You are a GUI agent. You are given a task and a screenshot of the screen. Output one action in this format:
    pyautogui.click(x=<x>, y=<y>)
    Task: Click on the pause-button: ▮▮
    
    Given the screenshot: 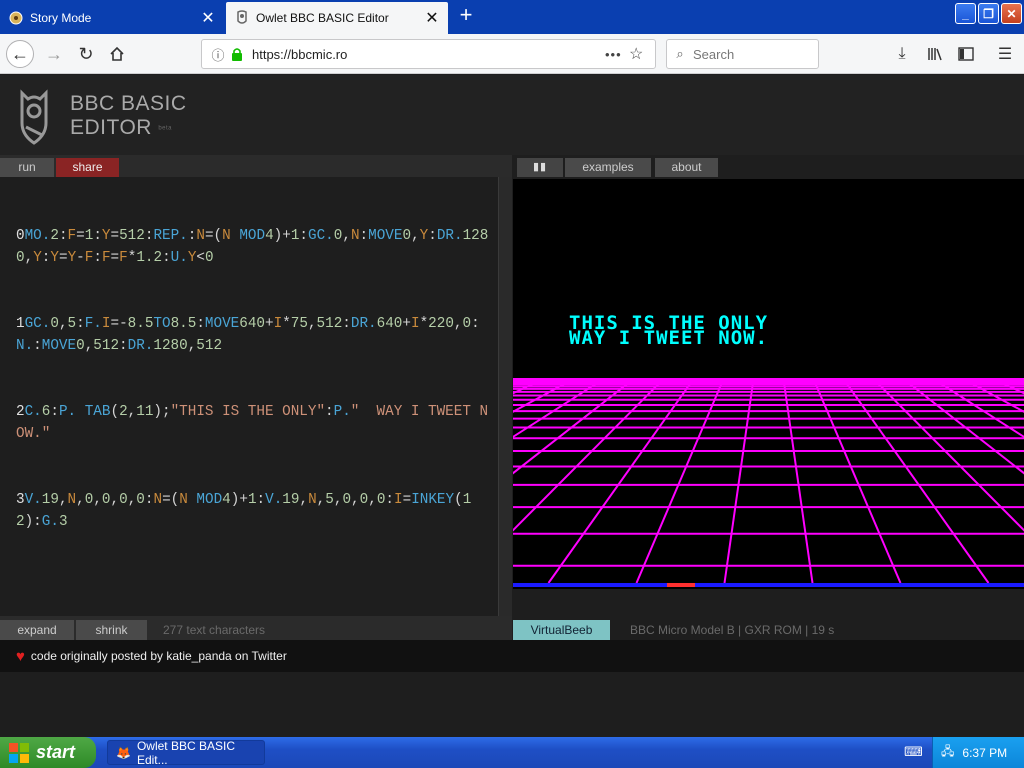 What is the action you would take?
    pyautogui.click(x=540, y=167)
    